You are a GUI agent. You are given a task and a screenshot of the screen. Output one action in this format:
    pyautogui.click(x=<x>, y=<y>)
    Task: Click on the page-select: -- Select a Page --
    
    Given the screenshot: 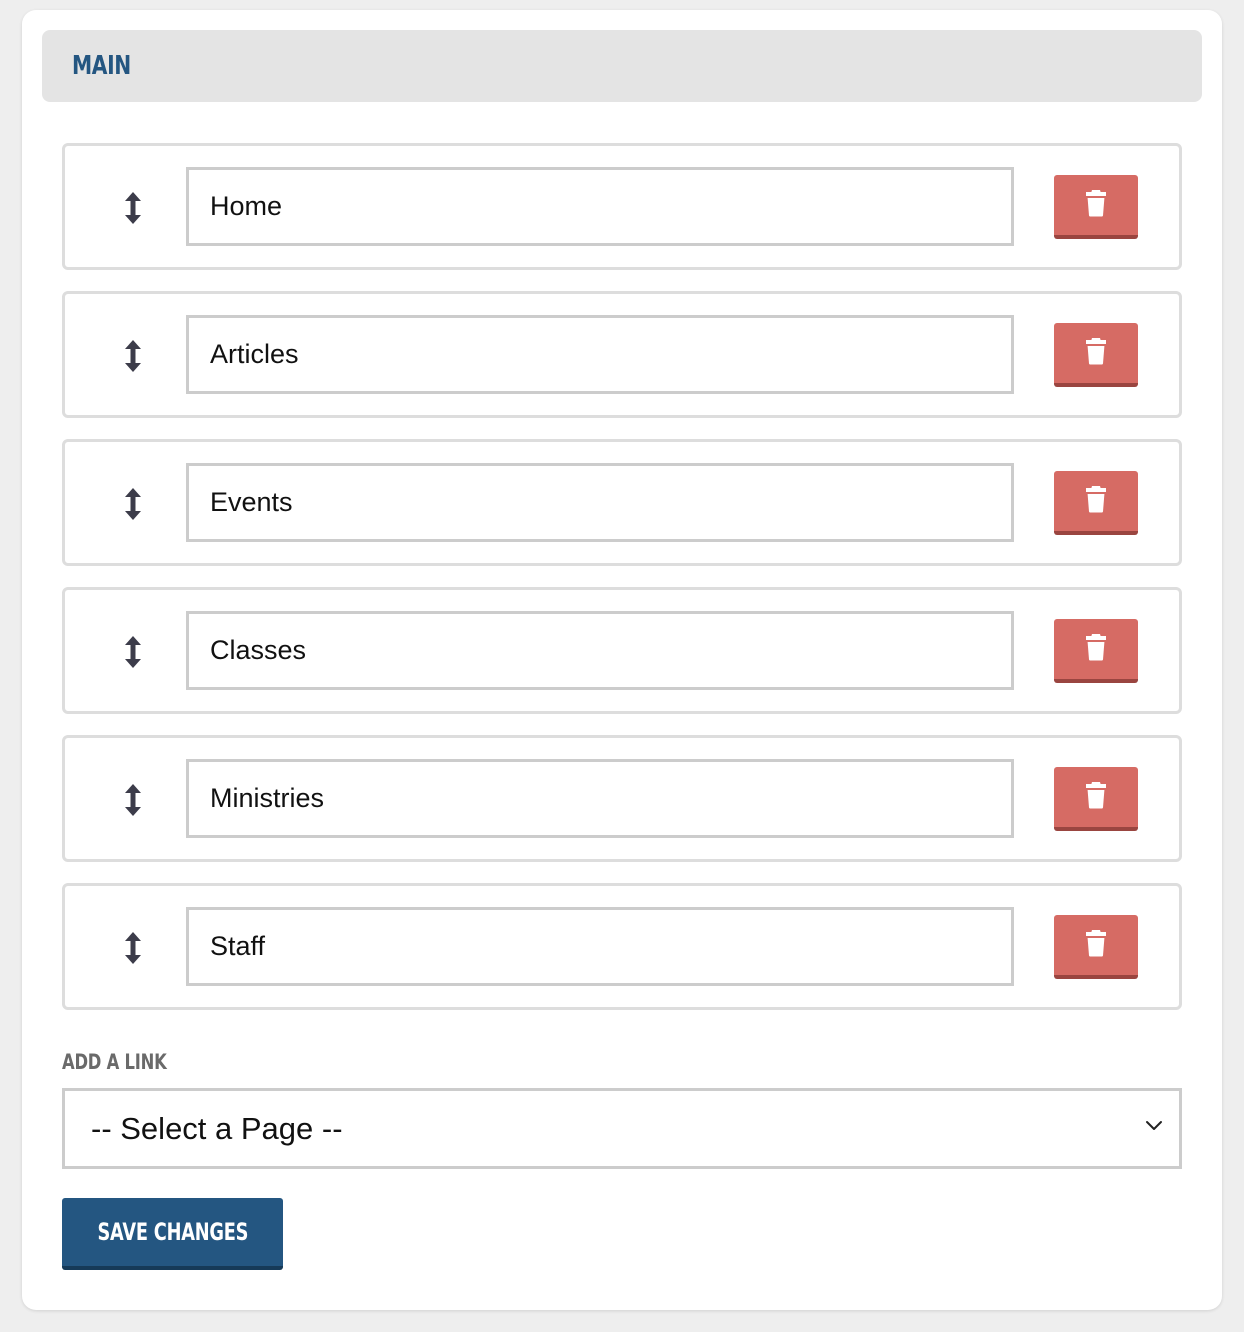 What is the action you would take?
    pyautogui.click(x=622, y=1128)
    